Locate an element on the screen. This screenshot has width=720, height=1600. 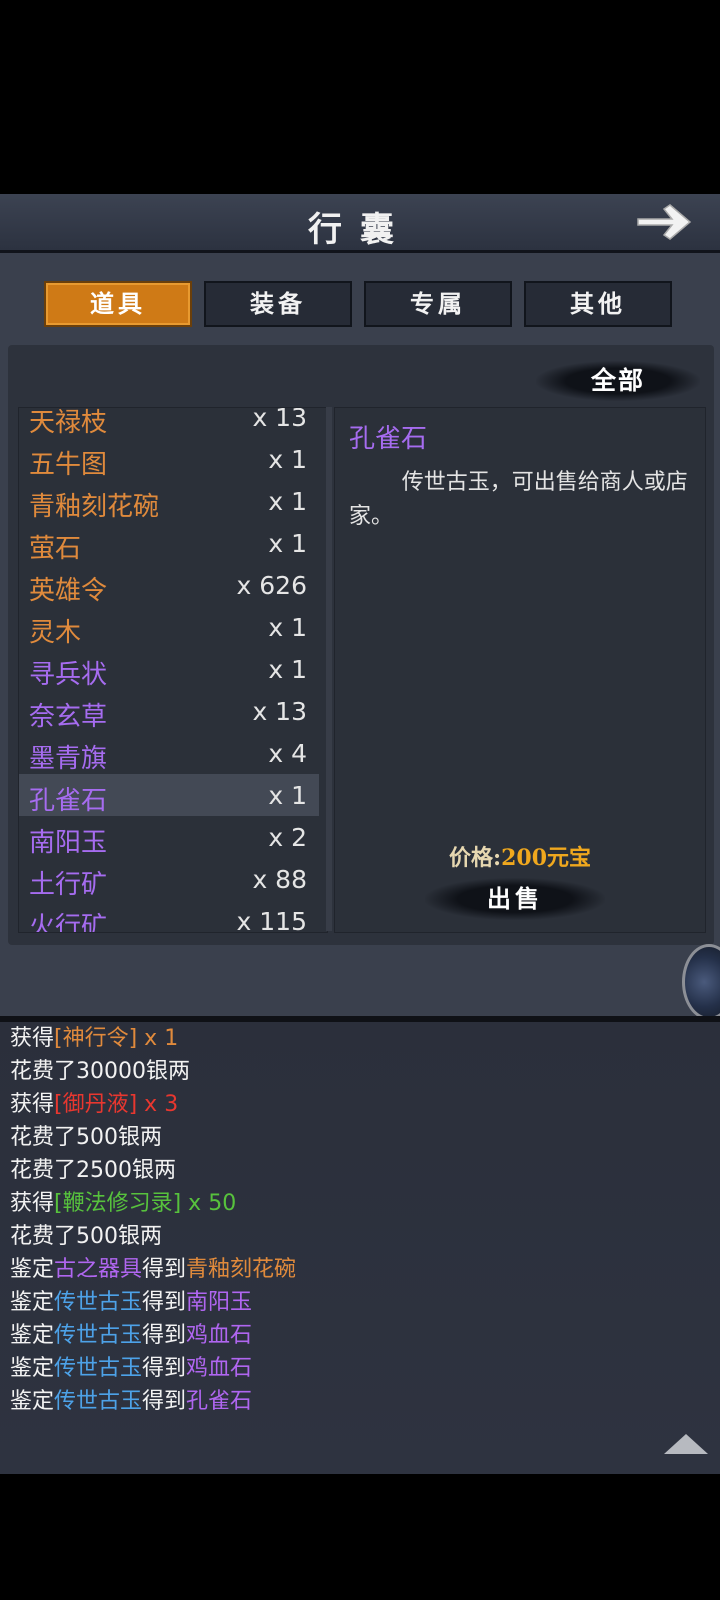
log-line: 花费了2500银两 is located at coordinates (360, 1170).